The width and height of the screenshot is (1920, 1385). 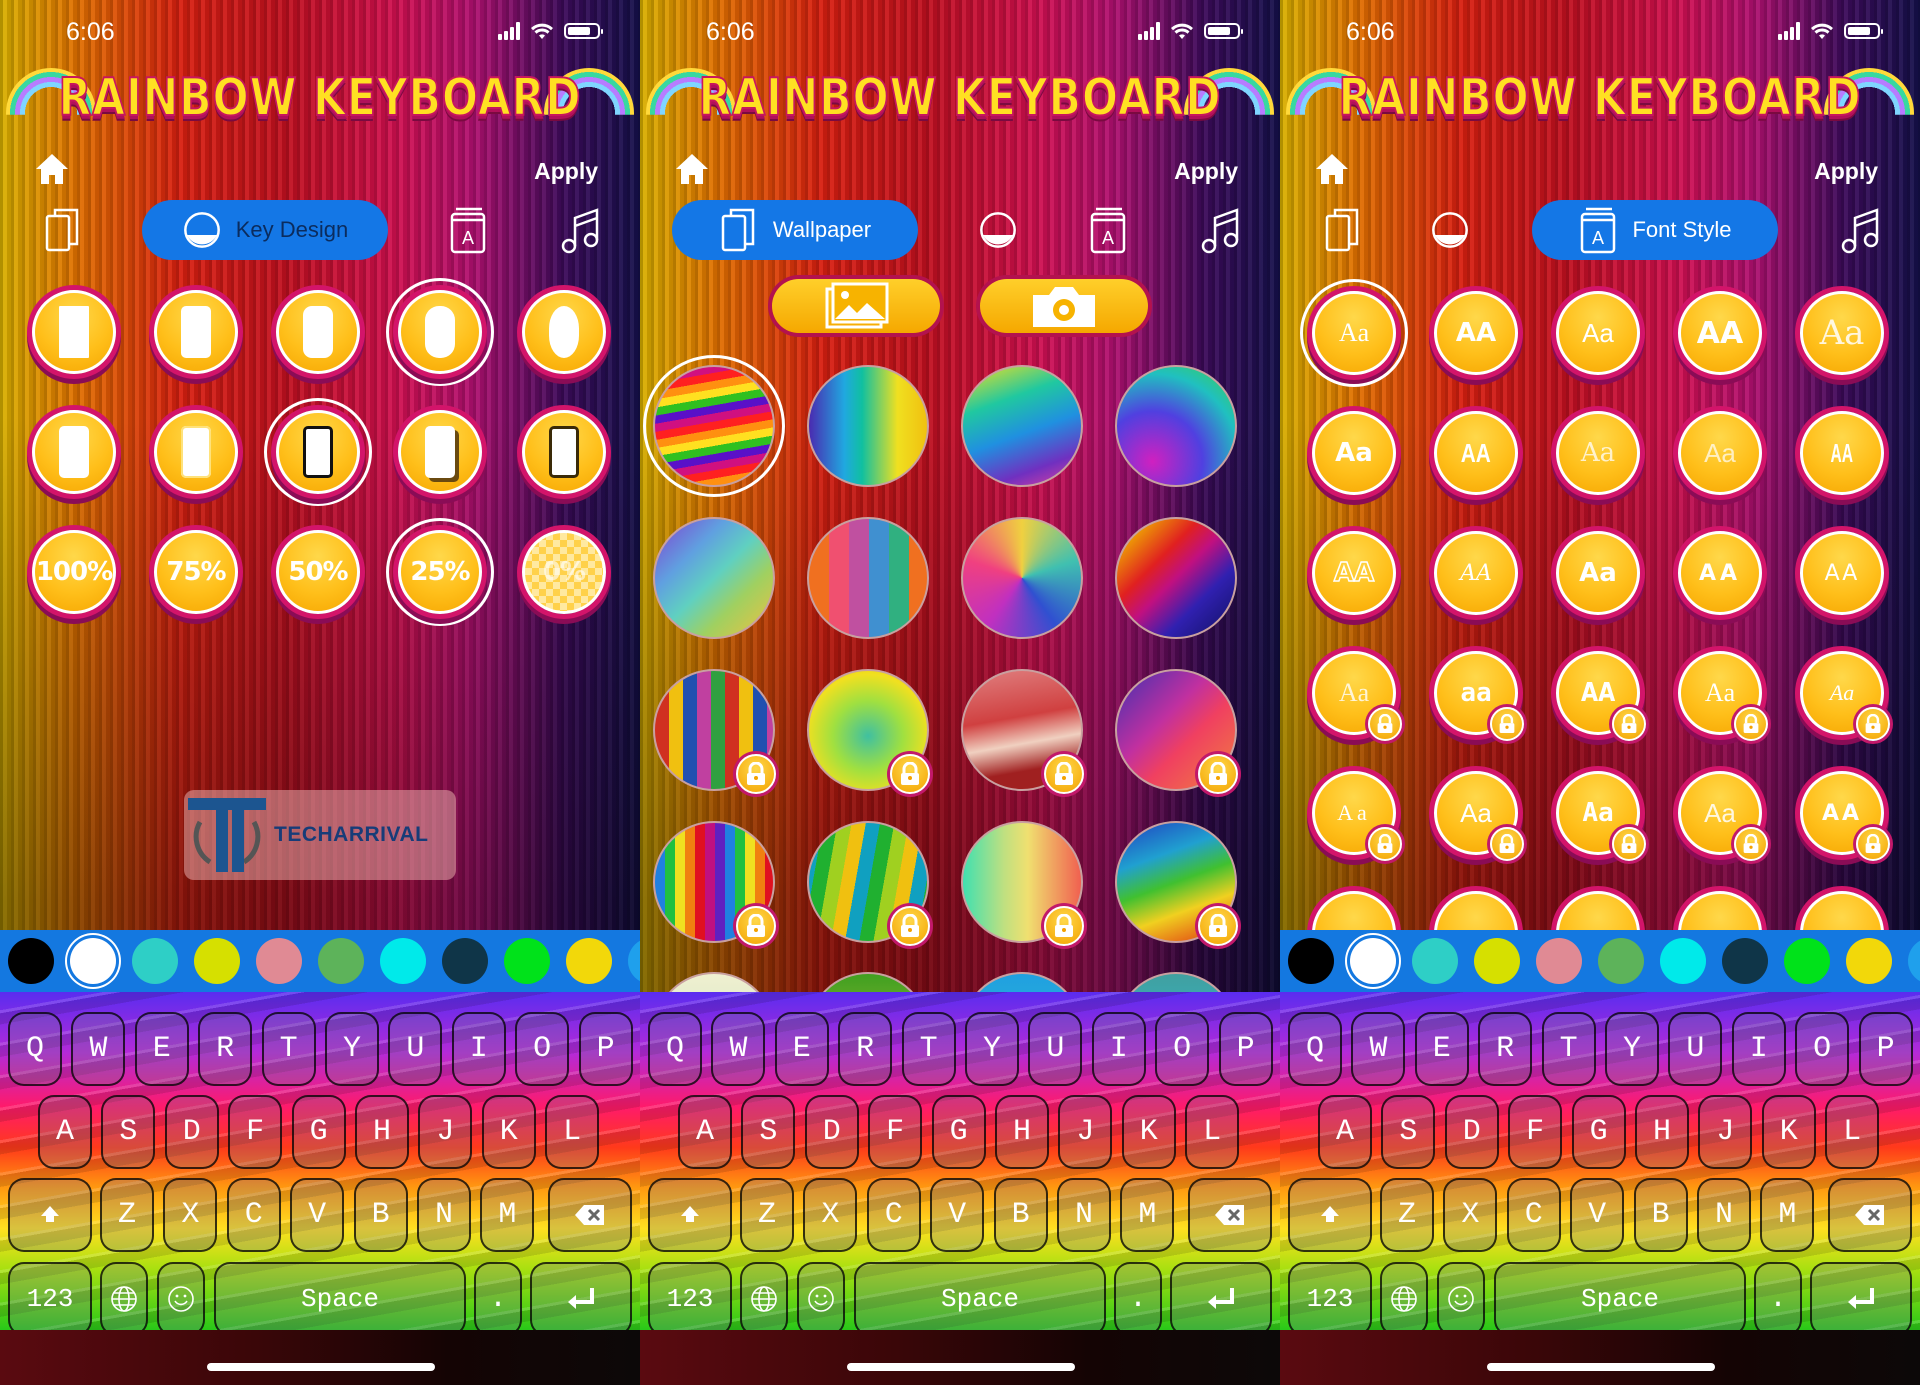 What do you see at coordinates (318, 1132) in the screenshot?
I see `key-g: G` at bounding box center [318, 1132].